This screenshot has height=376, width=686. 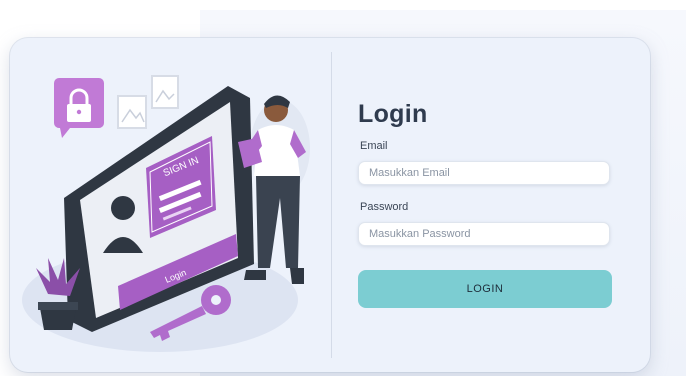 What do you see at coordinates (384, 207) in the screenshot?
I see `password-label: Password` at bounding box center [384, 207].